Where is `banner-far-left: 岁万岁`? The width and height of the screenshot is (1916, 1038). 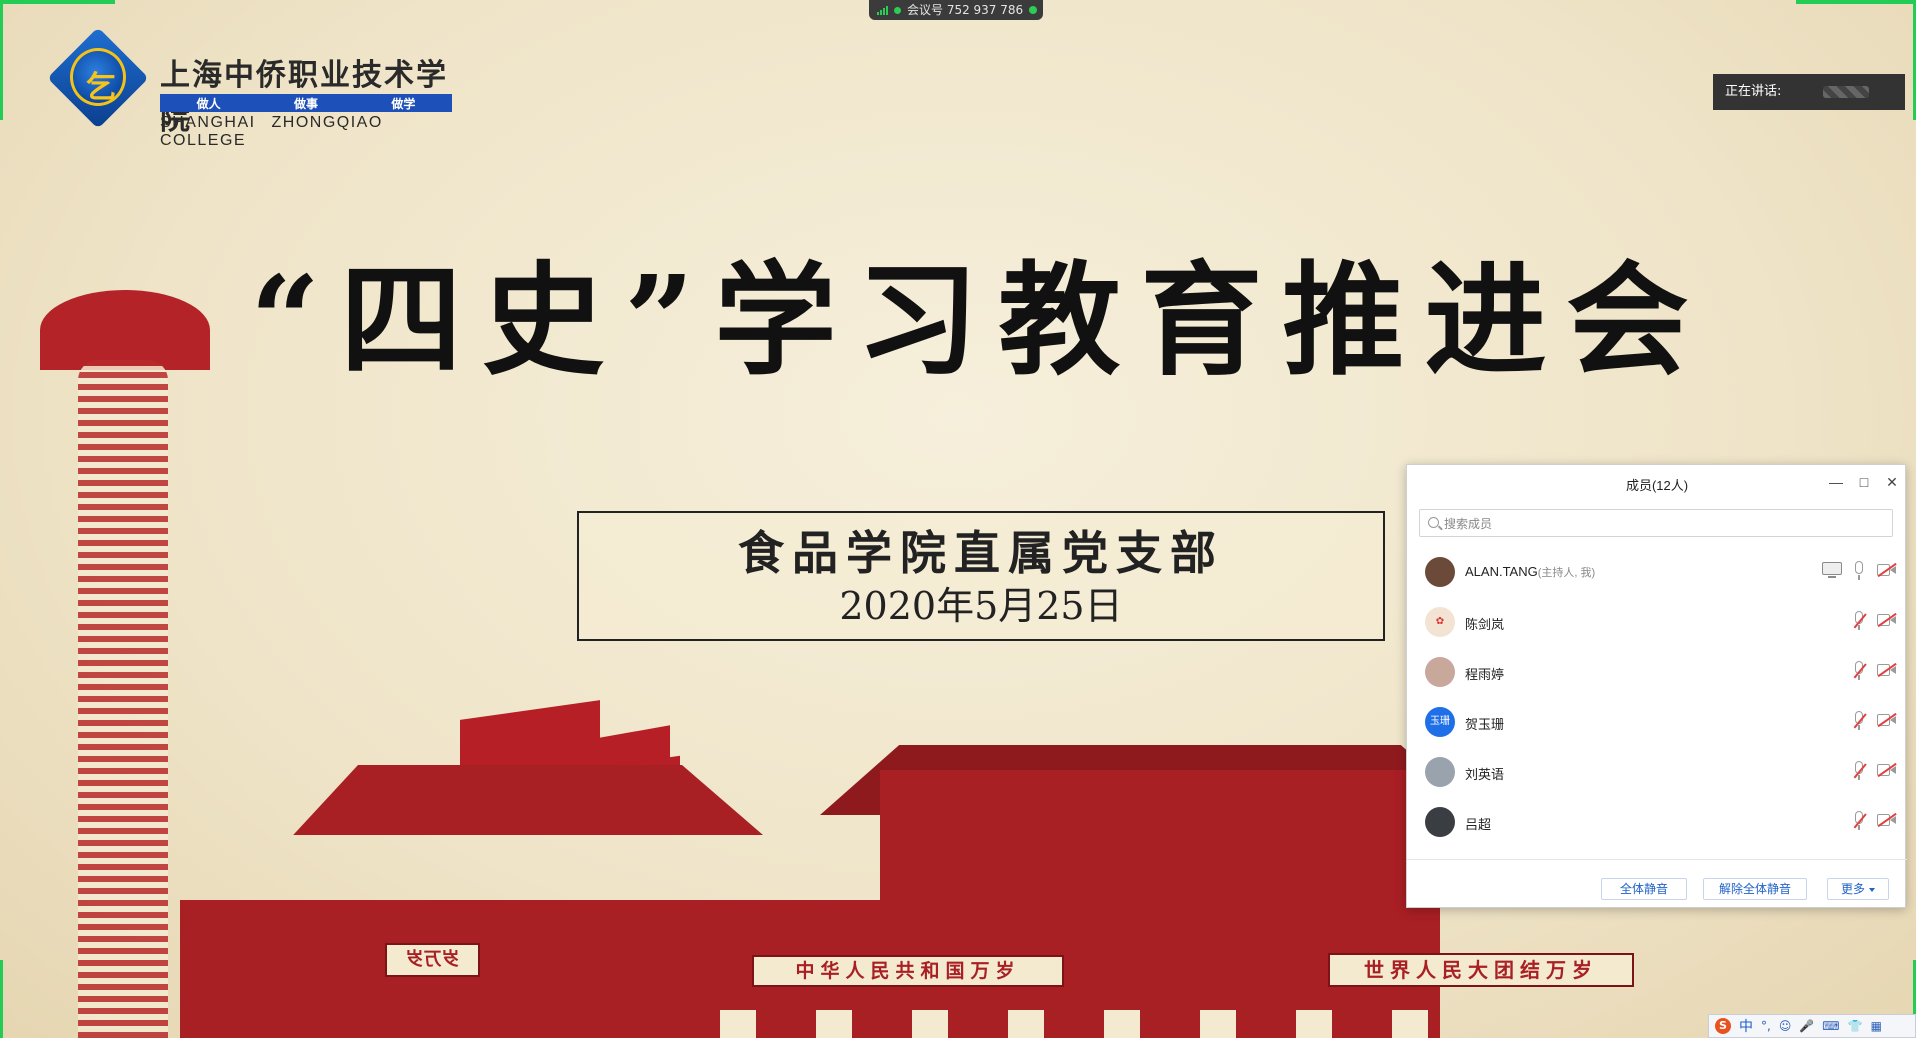
banner-far-left: 岁万岁 is located at coordinates (432, 960).